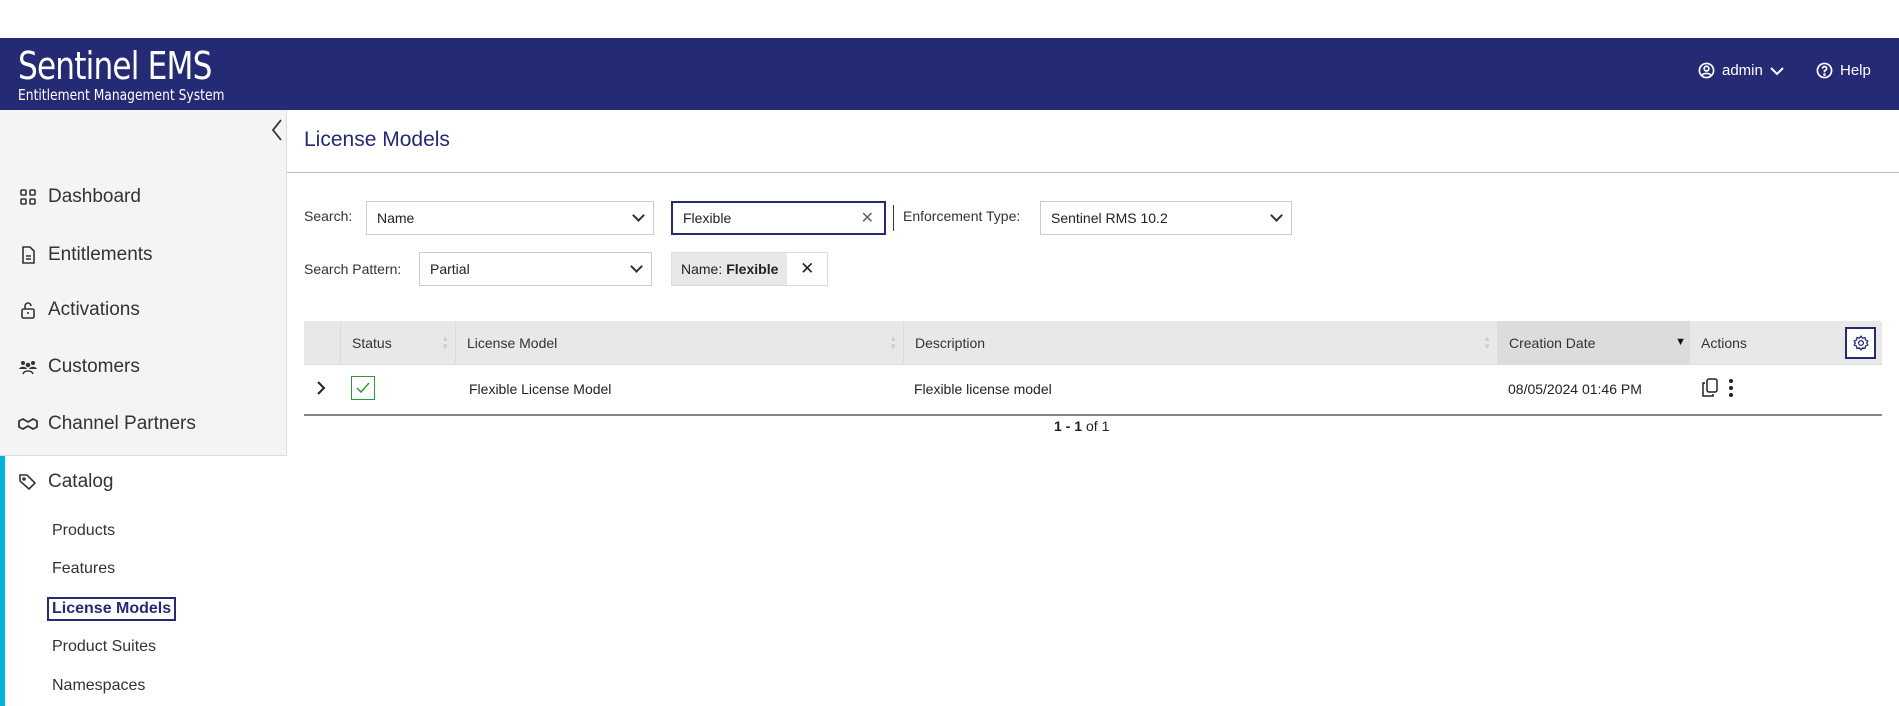 The image size is (1899, 706). Describe the element at coordinates (396, 218) in the screenshot. I see `search-field-value: Name` at that location.